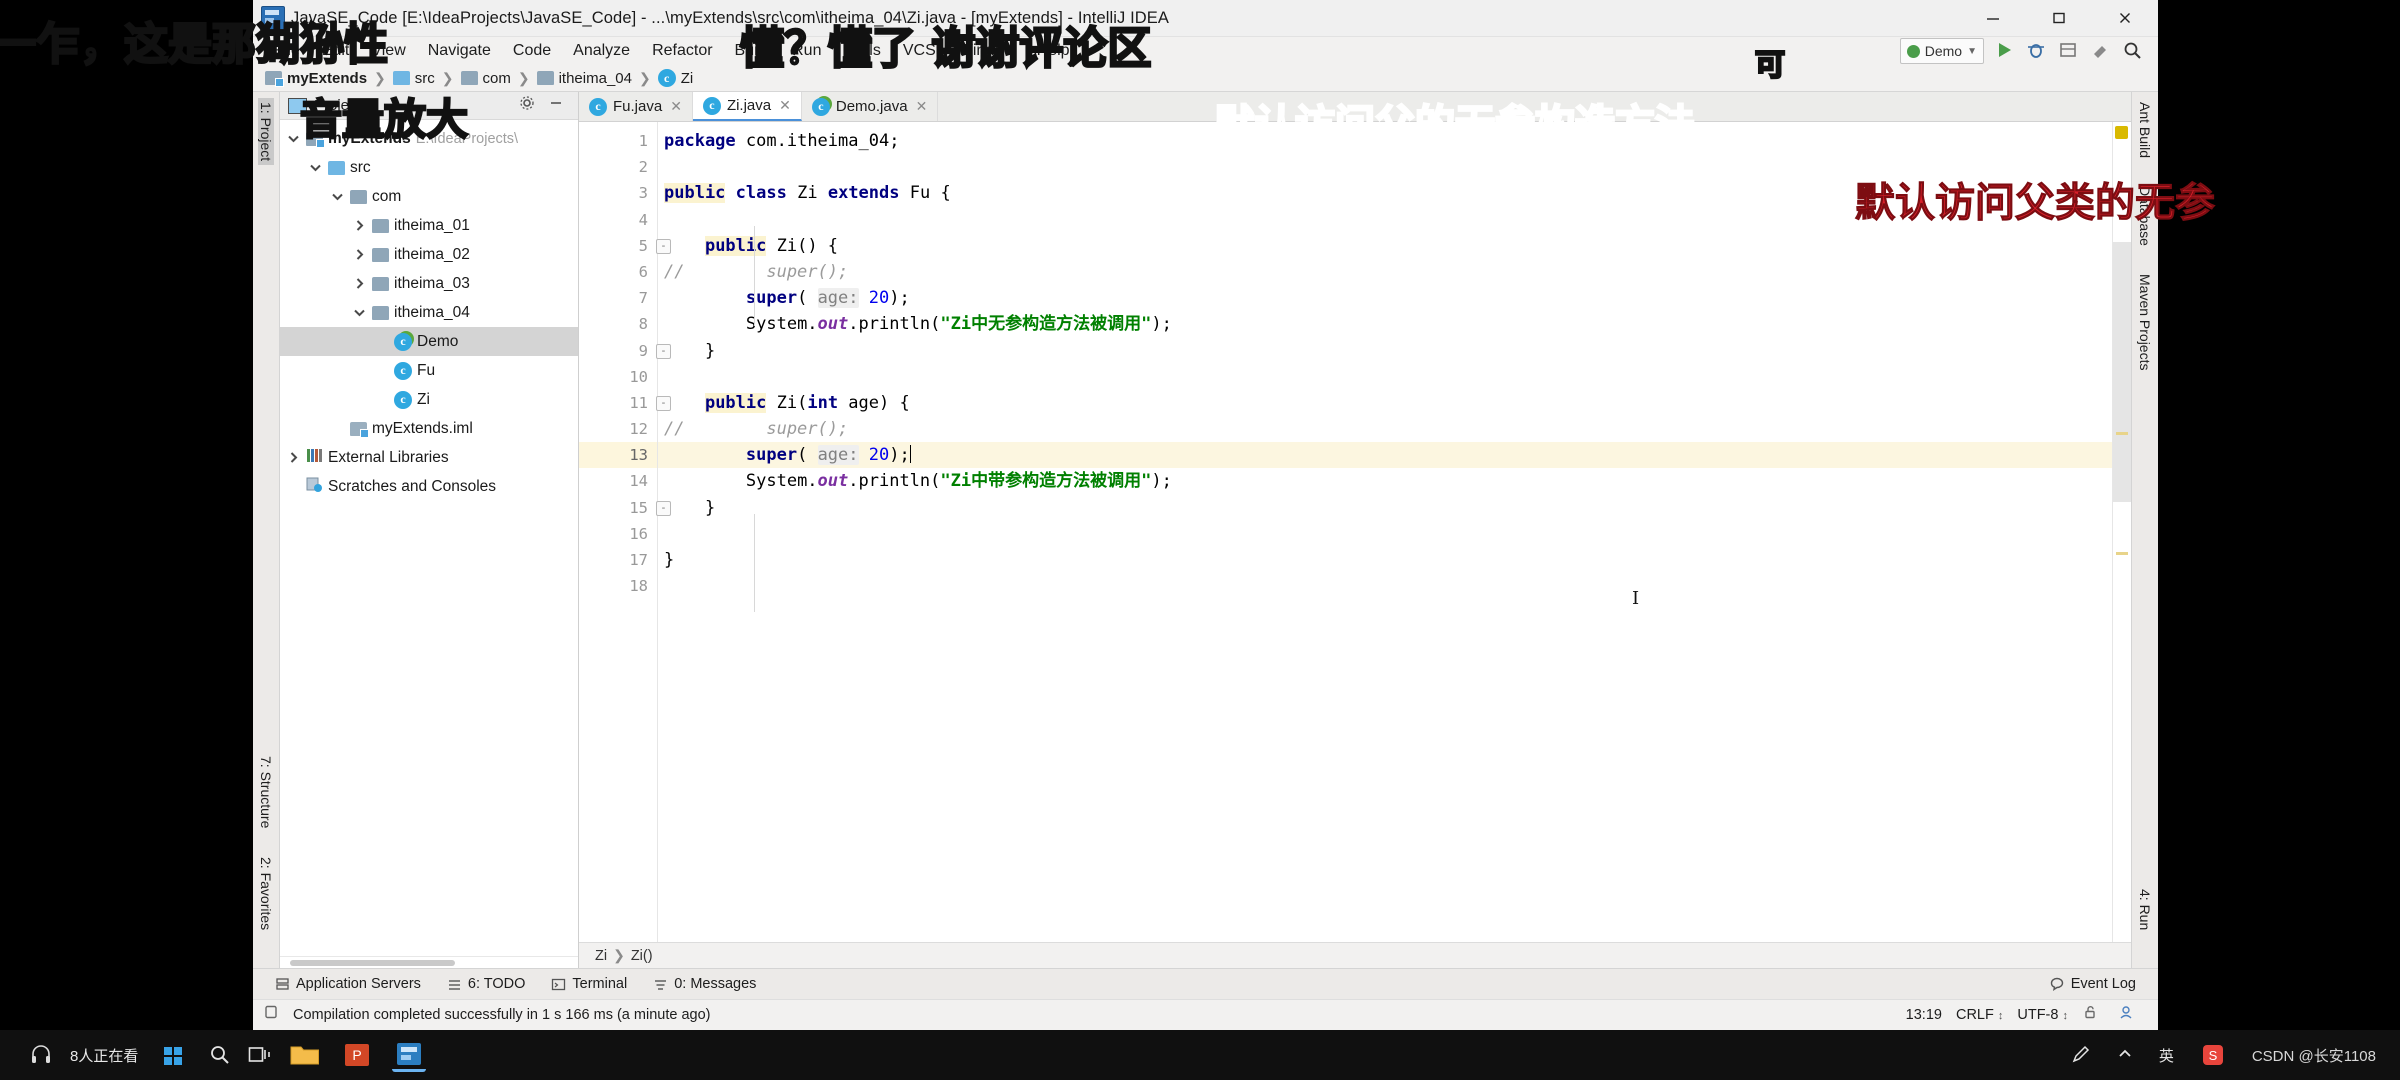 This screenshot has width=2400, height=1080. I want to click on caret-position: 13:19, so click(1924, 1015).